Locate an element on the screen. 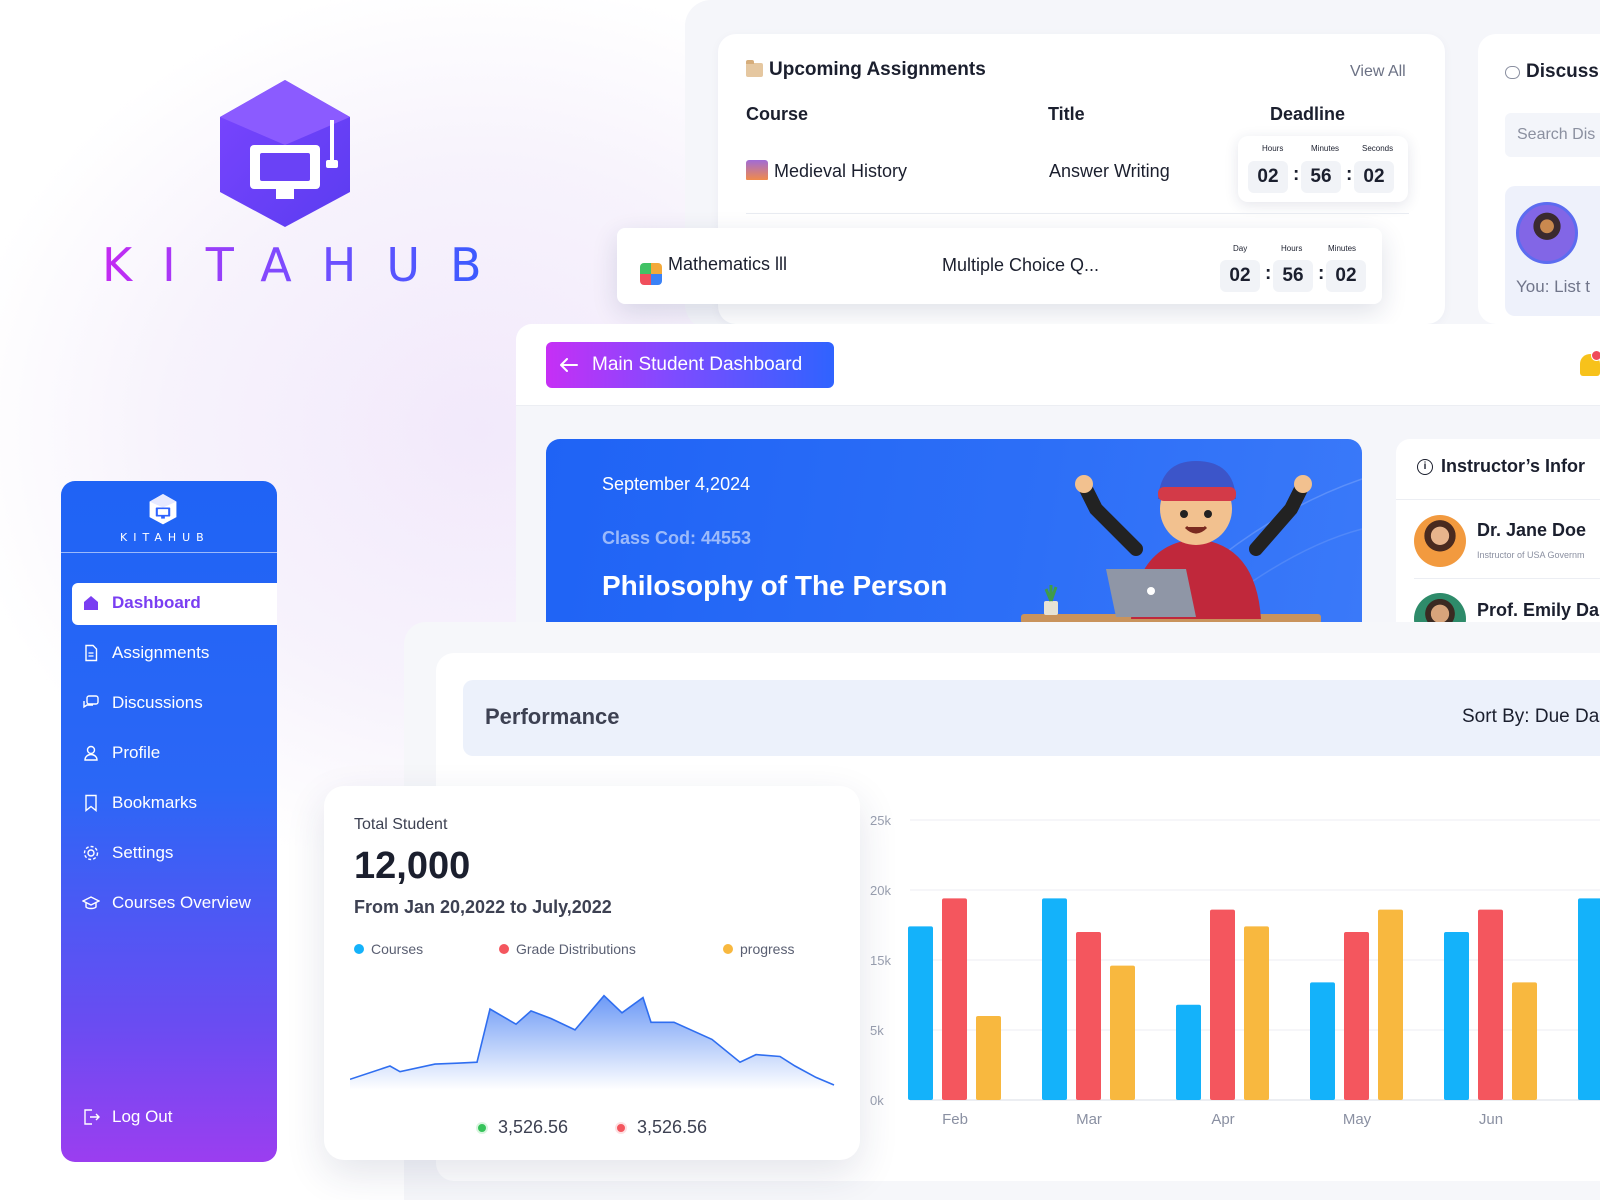 The image size is (1600, 1200). x-tick-label: Feb is located at coordinates (955, 1119).